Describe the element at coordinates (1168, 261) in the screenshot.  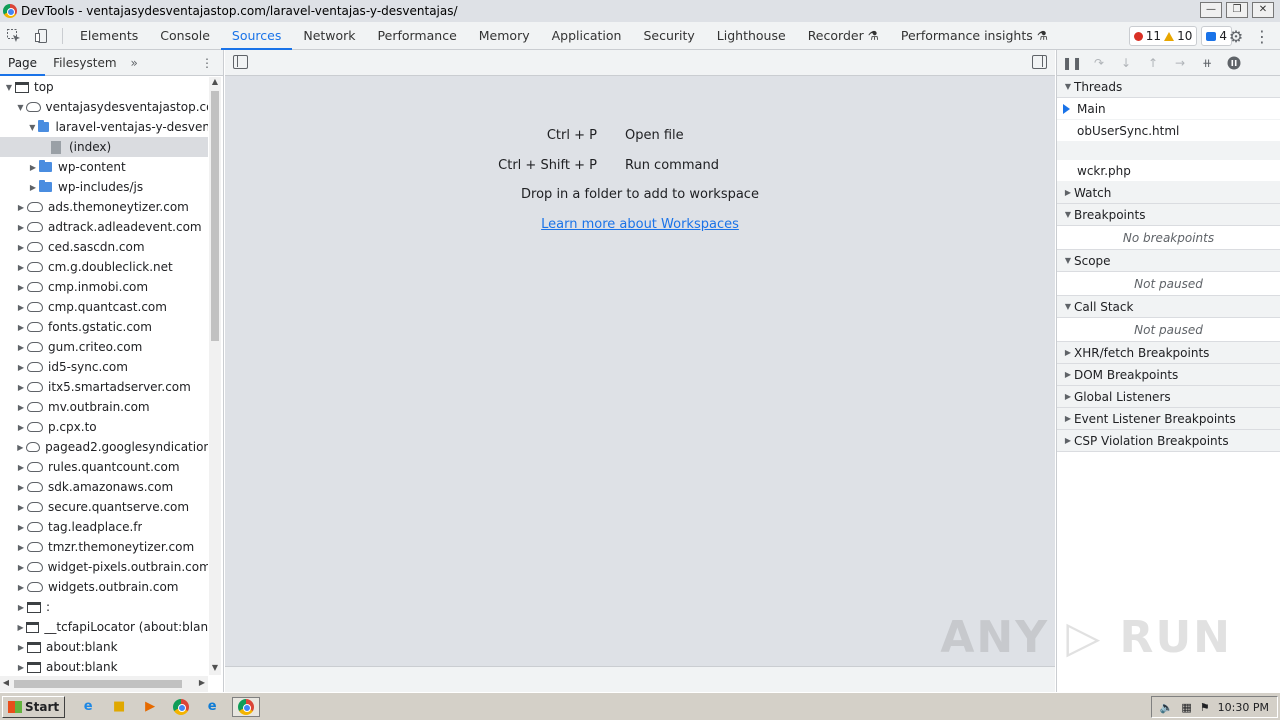
I see `section-scope: ▼ Scope` at that location.